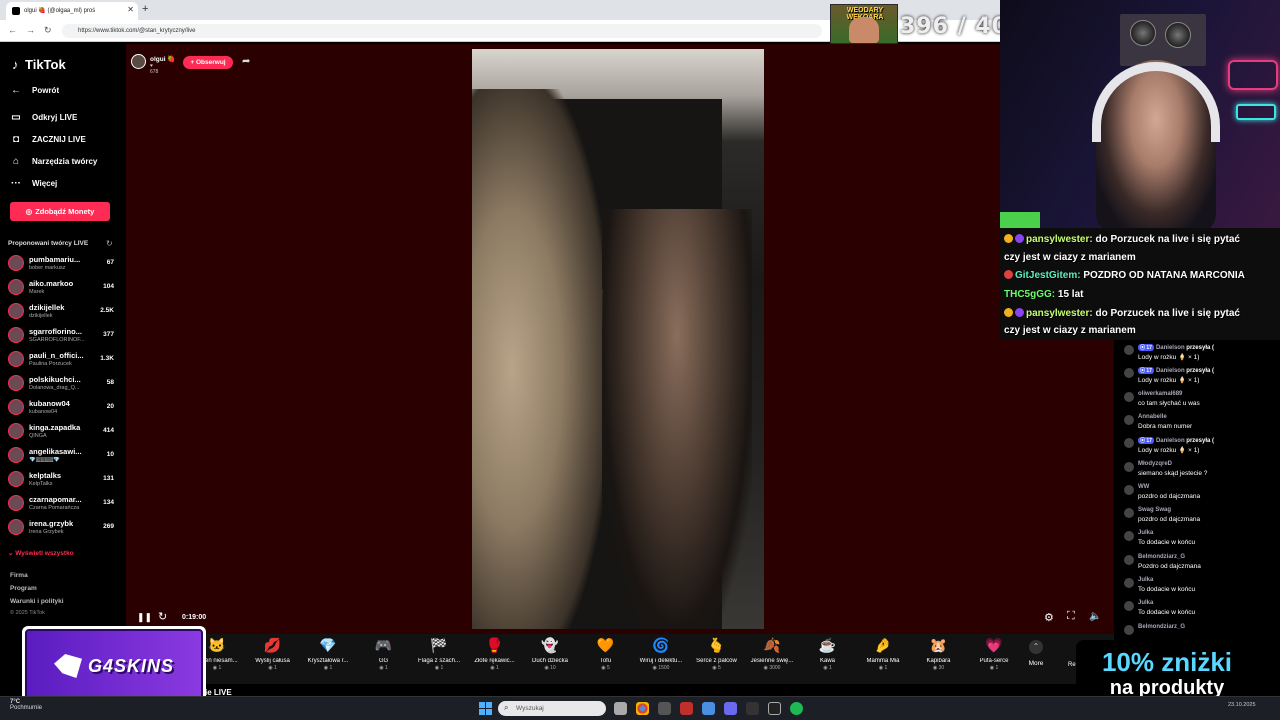 This screenshot has width=1280, height=720. Describe the element at coordinates (883, 653) in the screenshot. I see `gift-item: 🤌 Mamma Mia ◉ 1` at that location.